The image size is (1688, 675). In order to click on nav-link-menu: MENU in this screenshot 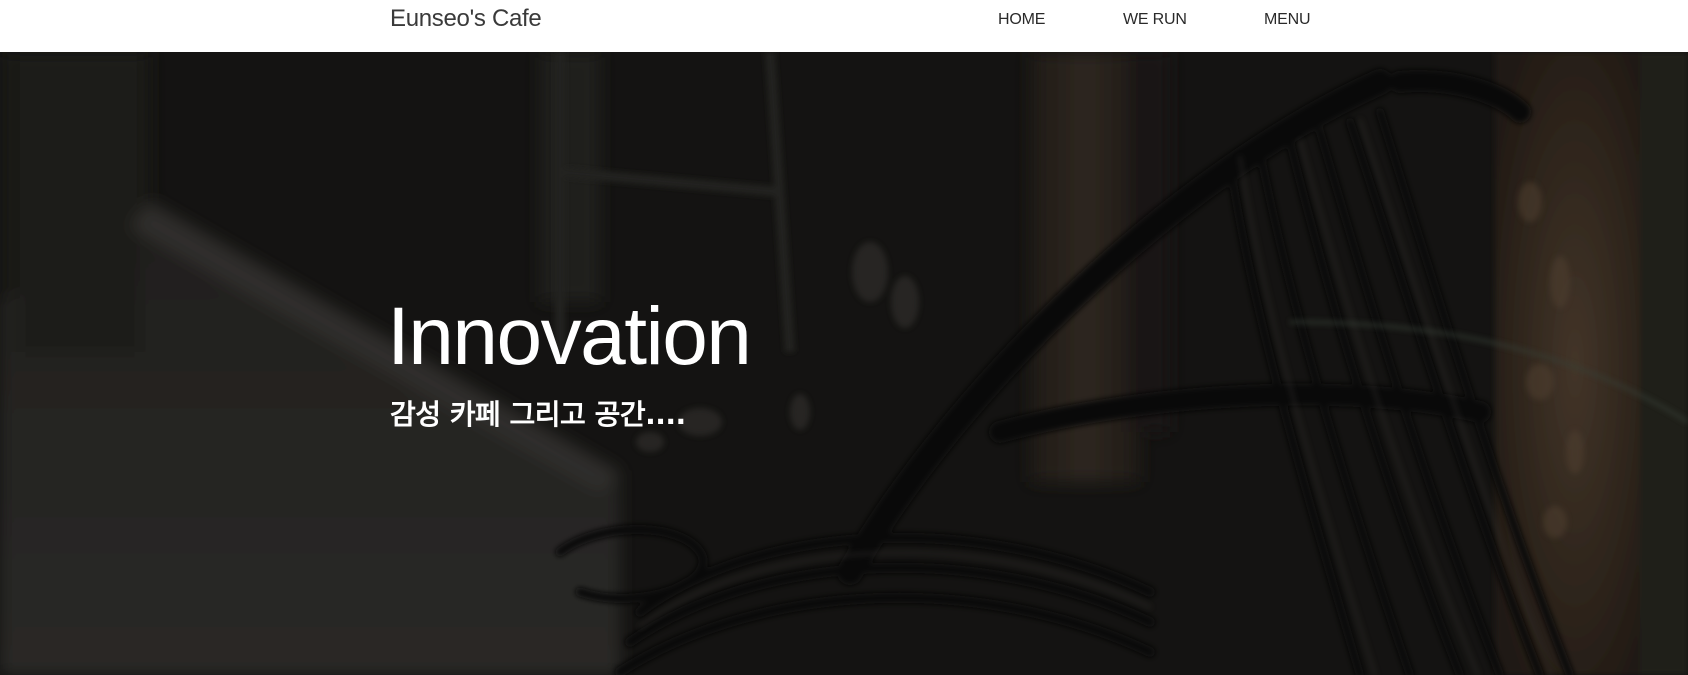, I will do `click(1287, 20)`.